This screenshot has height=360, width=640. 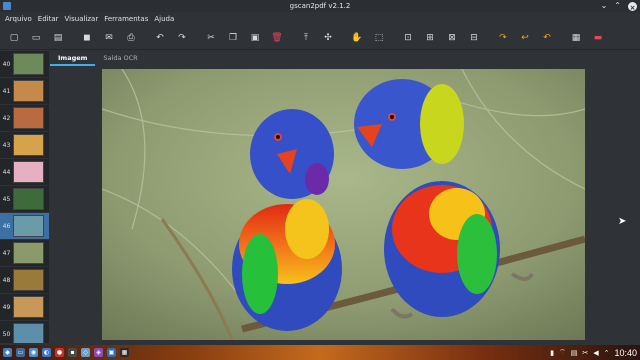 What do you see at coordinates (552, 353) in the screenshot?
I see `network-icon: ▮` at bounding box center [552, 353].